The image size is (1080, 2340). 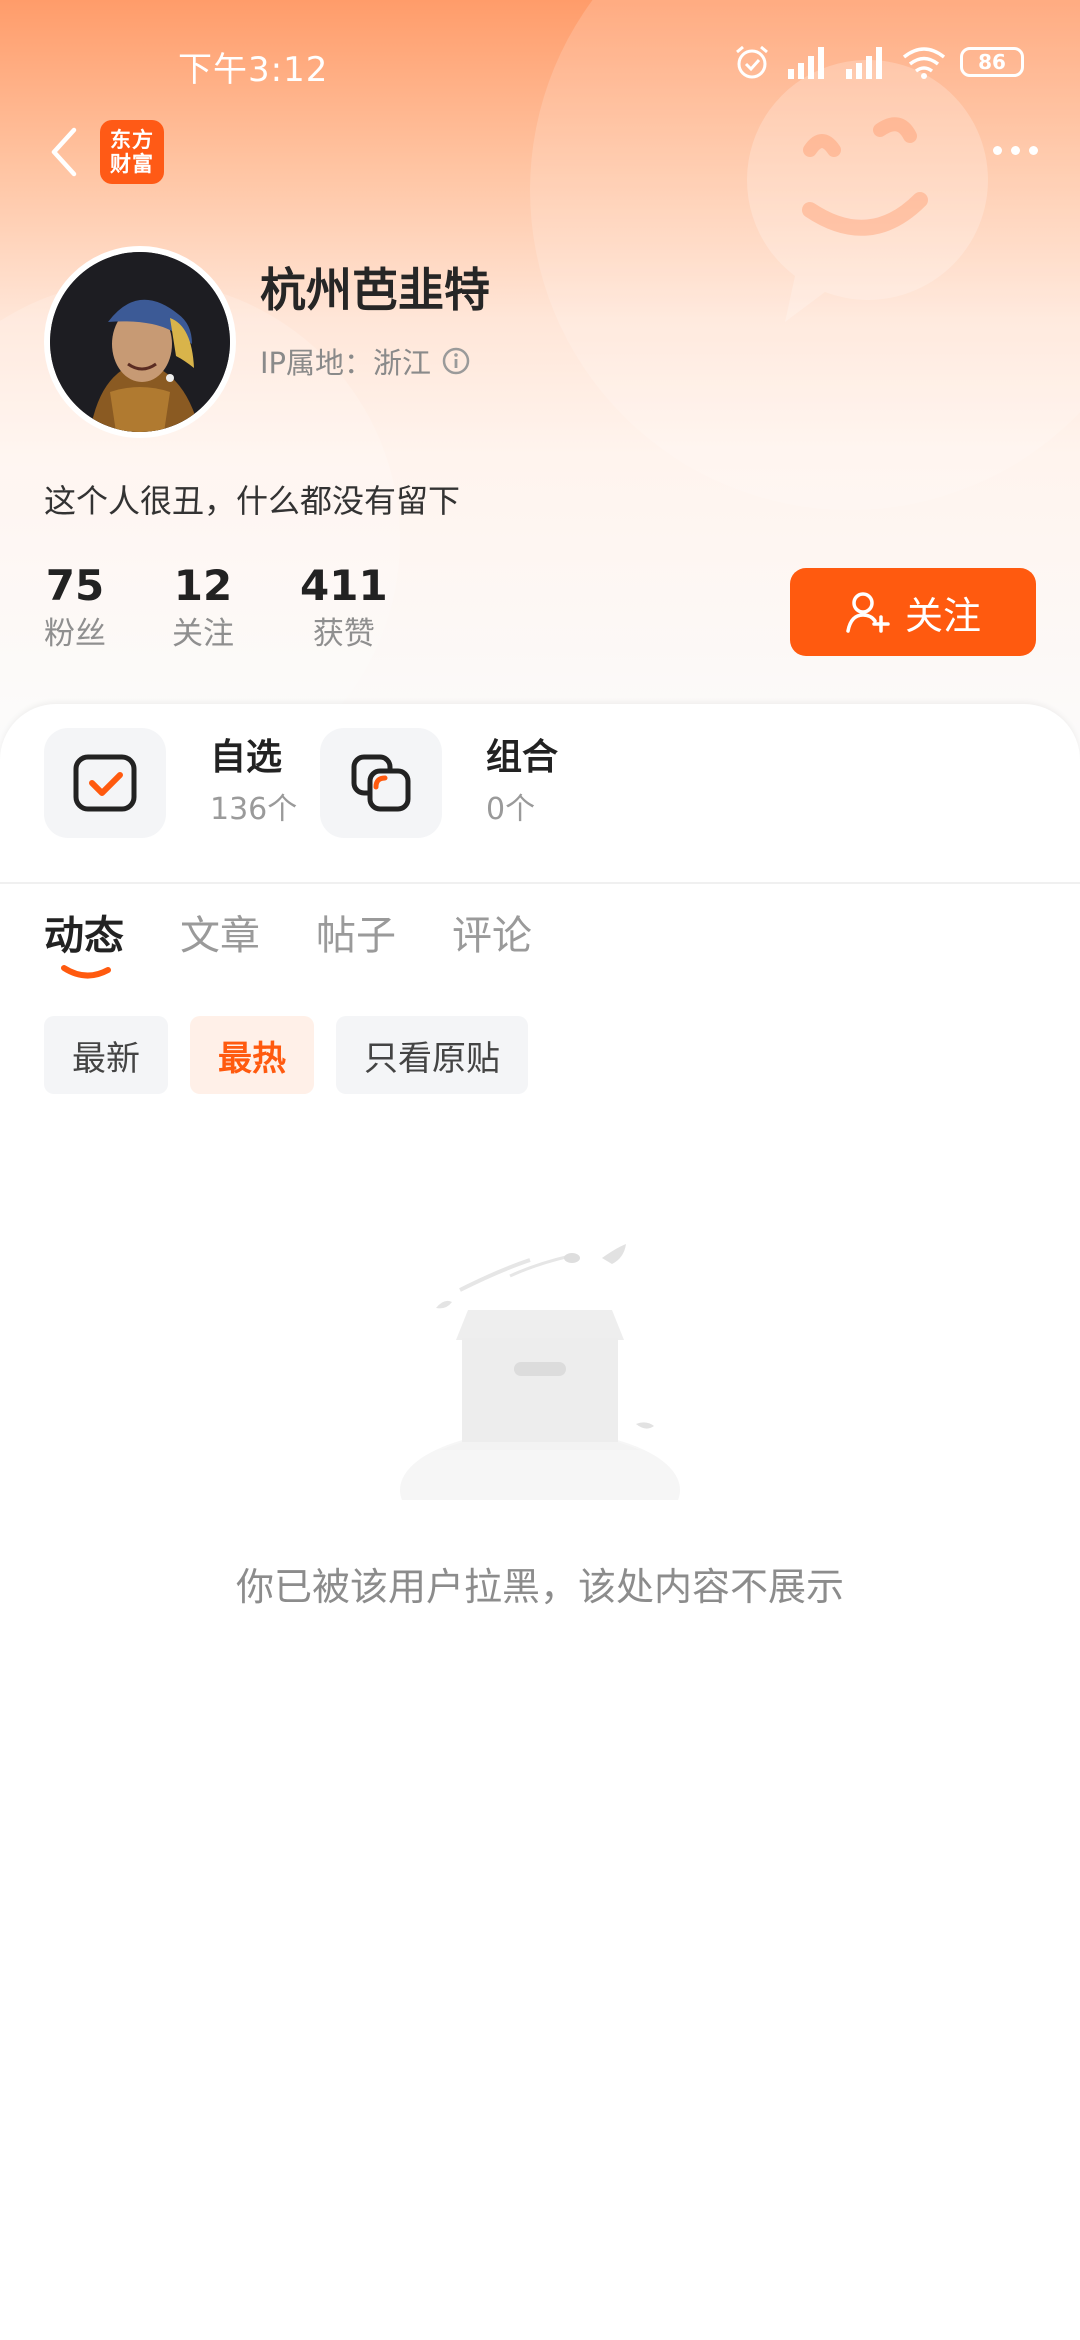 What do you see at coordinates (432, 1055) in the screenshot?
I see `filter-original-only: 只看原贴` at bounding box center [432, 1055].